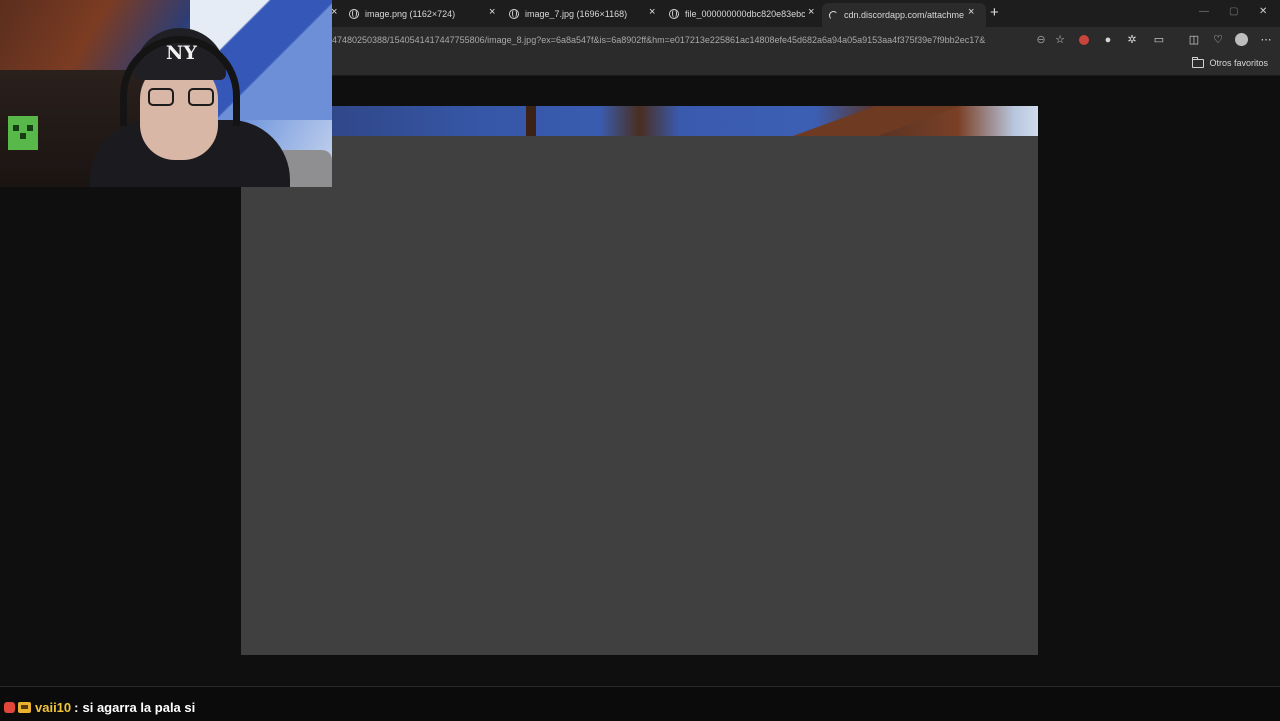  Describe the element at coordinates (1266, 40) in the screenshot. I see `more-menu-icon: ⋯` at that location.